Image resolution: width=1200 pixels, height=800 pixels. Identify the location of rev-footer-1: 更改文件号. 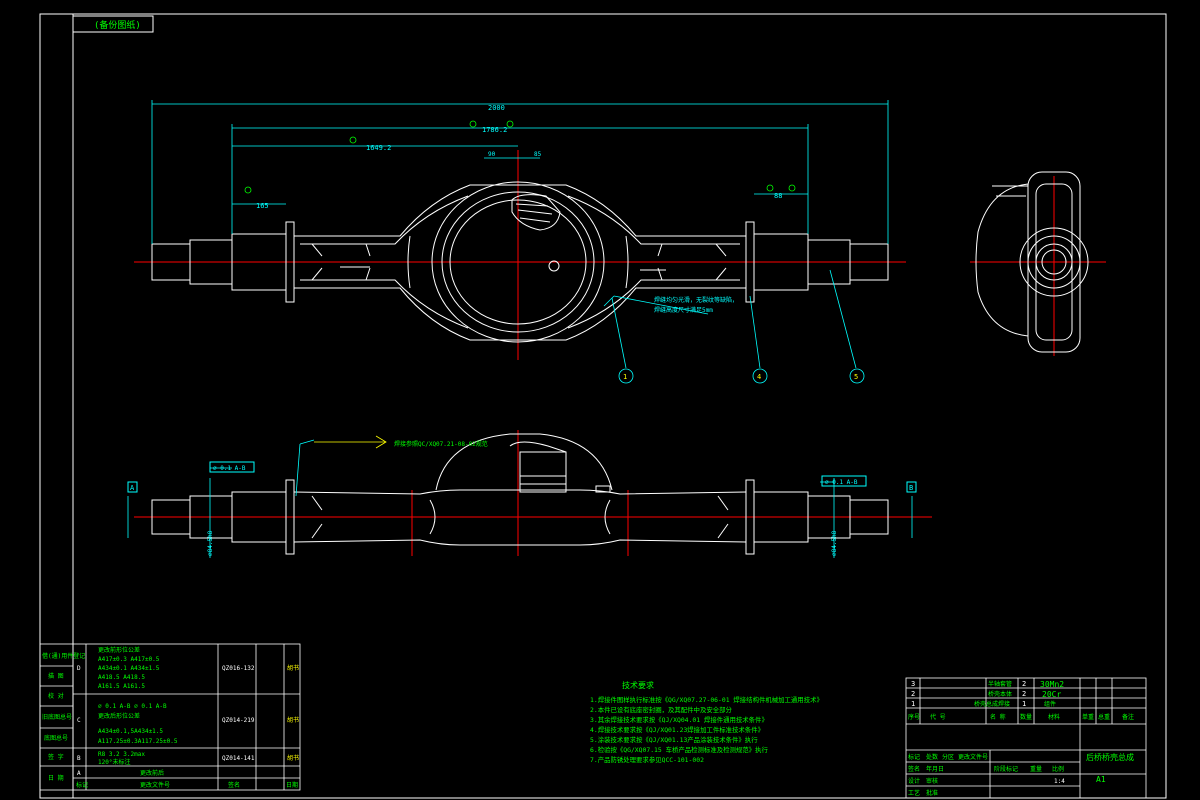
(155, 785).